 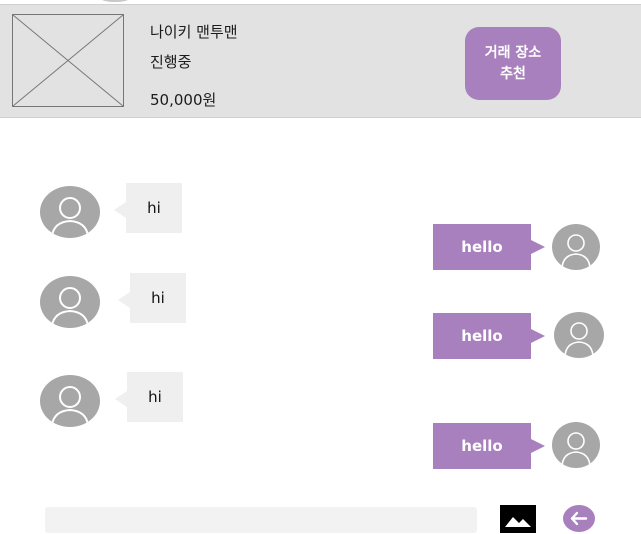 I want to click on image-icon, so click(x=518, y=519).